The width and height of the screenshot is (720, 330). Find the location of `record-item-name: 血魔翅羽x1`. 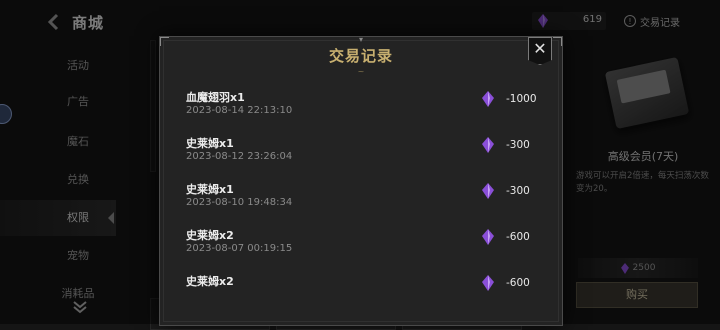

record-item-name: 血魔翅羽x1 is located at coordinates (215, 97).